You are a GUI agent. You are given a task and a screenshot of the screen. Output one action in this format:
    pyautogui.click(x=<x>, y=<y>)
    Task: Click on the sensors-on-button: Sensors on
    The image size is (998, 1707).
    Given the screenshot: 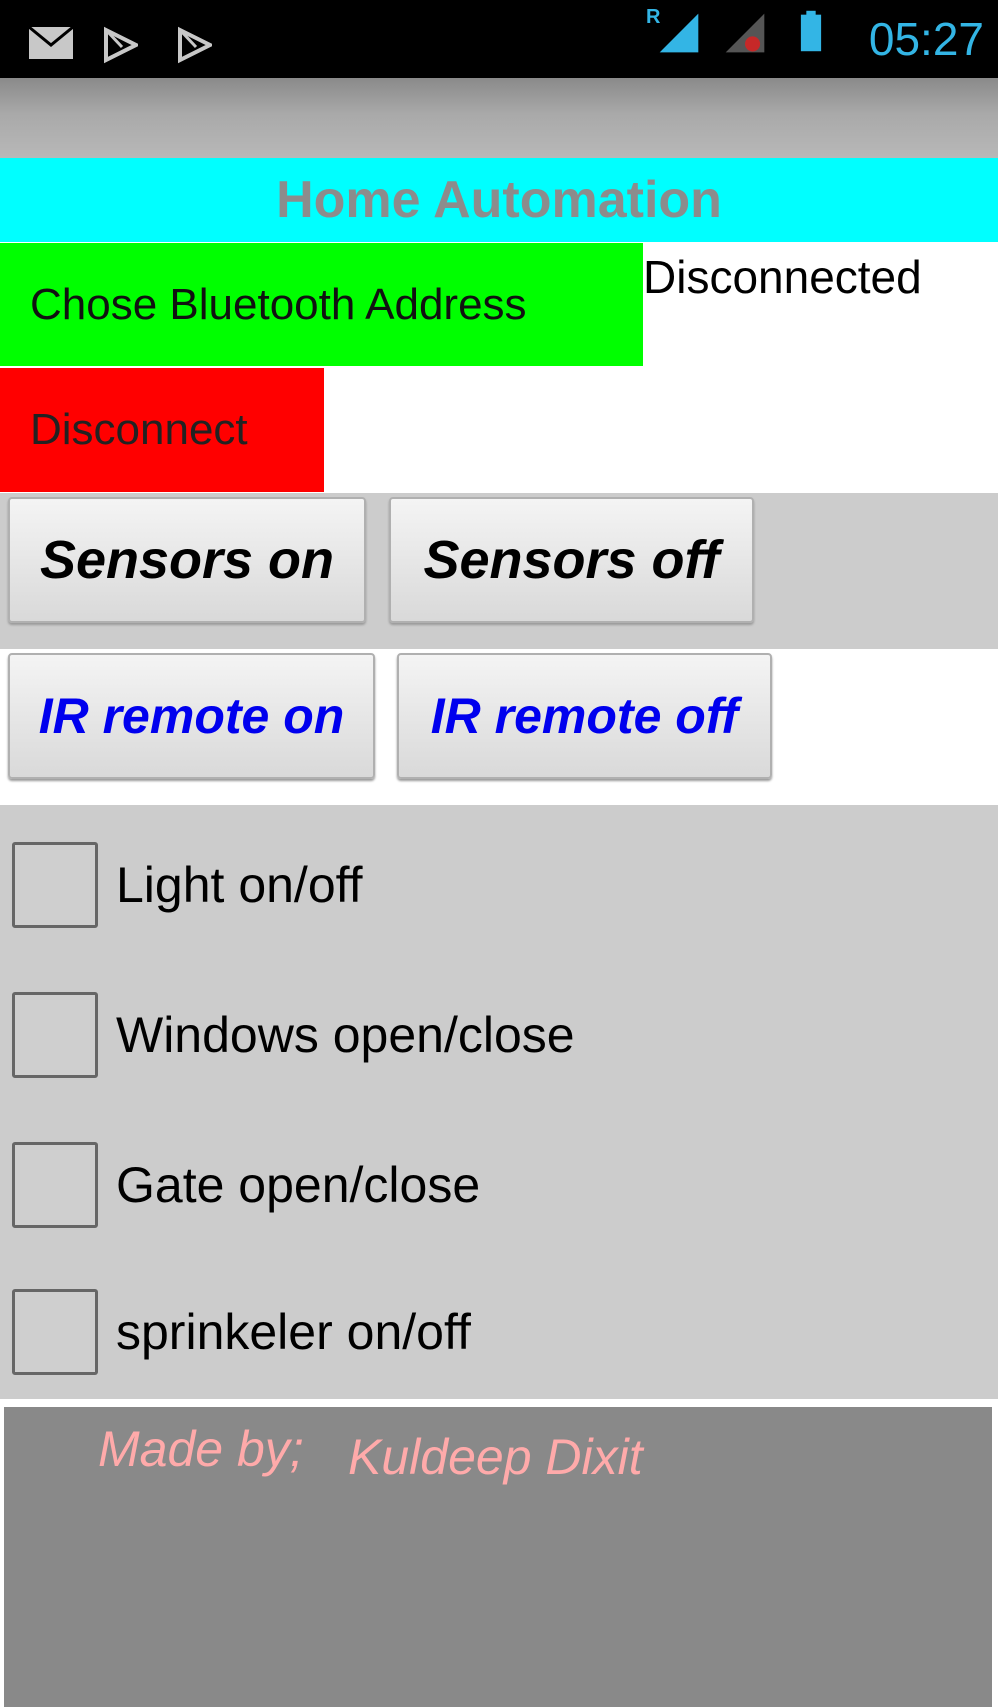 What is the action you would take?
    pyautogui.click(x=187, y=560)
    